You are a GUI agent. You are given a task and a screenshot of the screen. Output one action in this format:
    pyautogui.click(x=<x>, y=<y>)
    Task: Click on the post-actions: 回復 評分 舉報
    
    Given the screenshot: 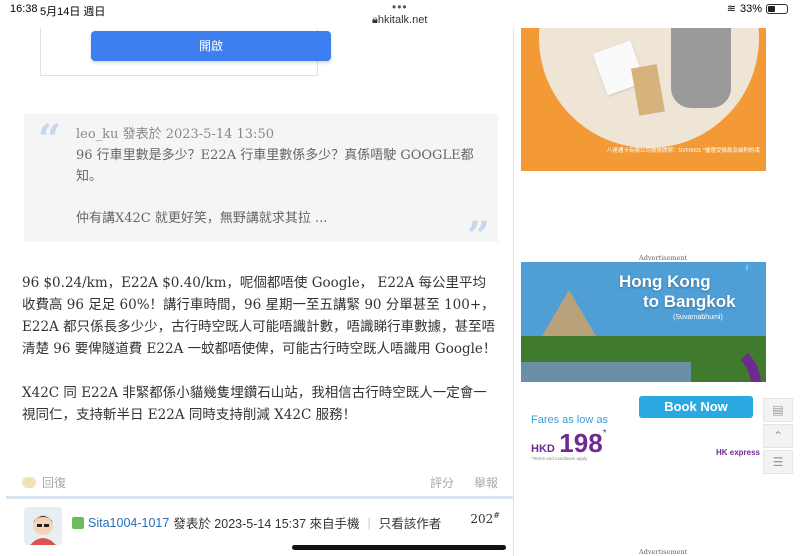 What is the action you would take?
    pyautogui.click(x=260, y=482)
    